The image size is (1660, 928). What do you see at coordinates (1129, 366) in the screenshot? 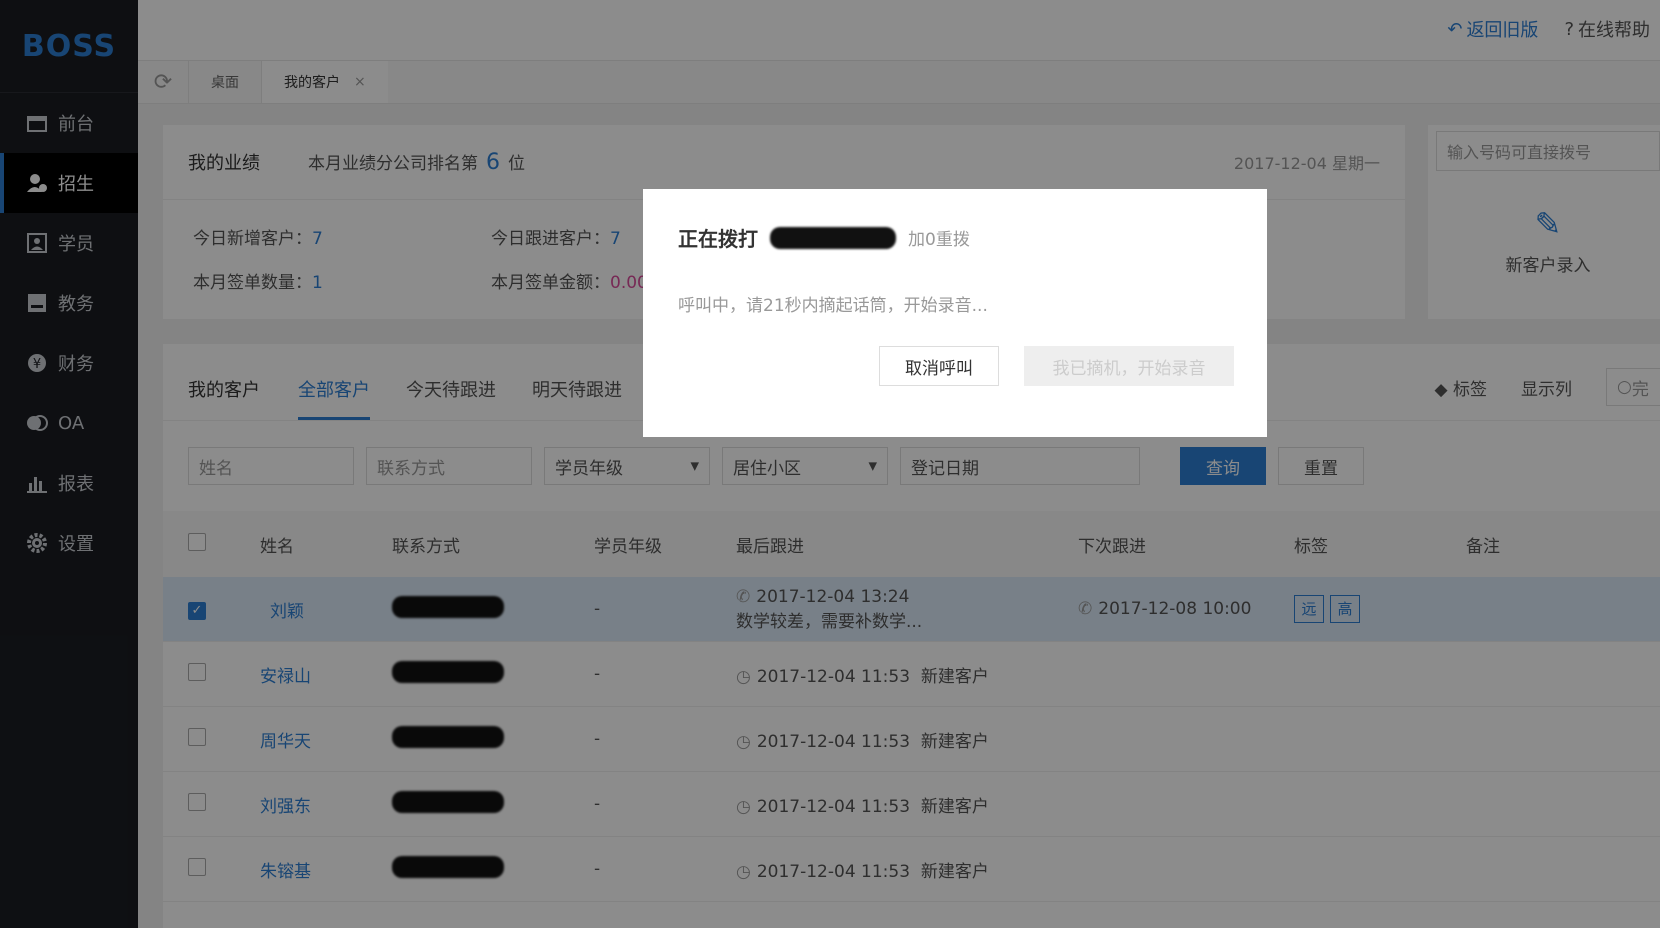
I see `start-recording-button: 我已摘机，开始录音` at bounding box center [1129, 366].